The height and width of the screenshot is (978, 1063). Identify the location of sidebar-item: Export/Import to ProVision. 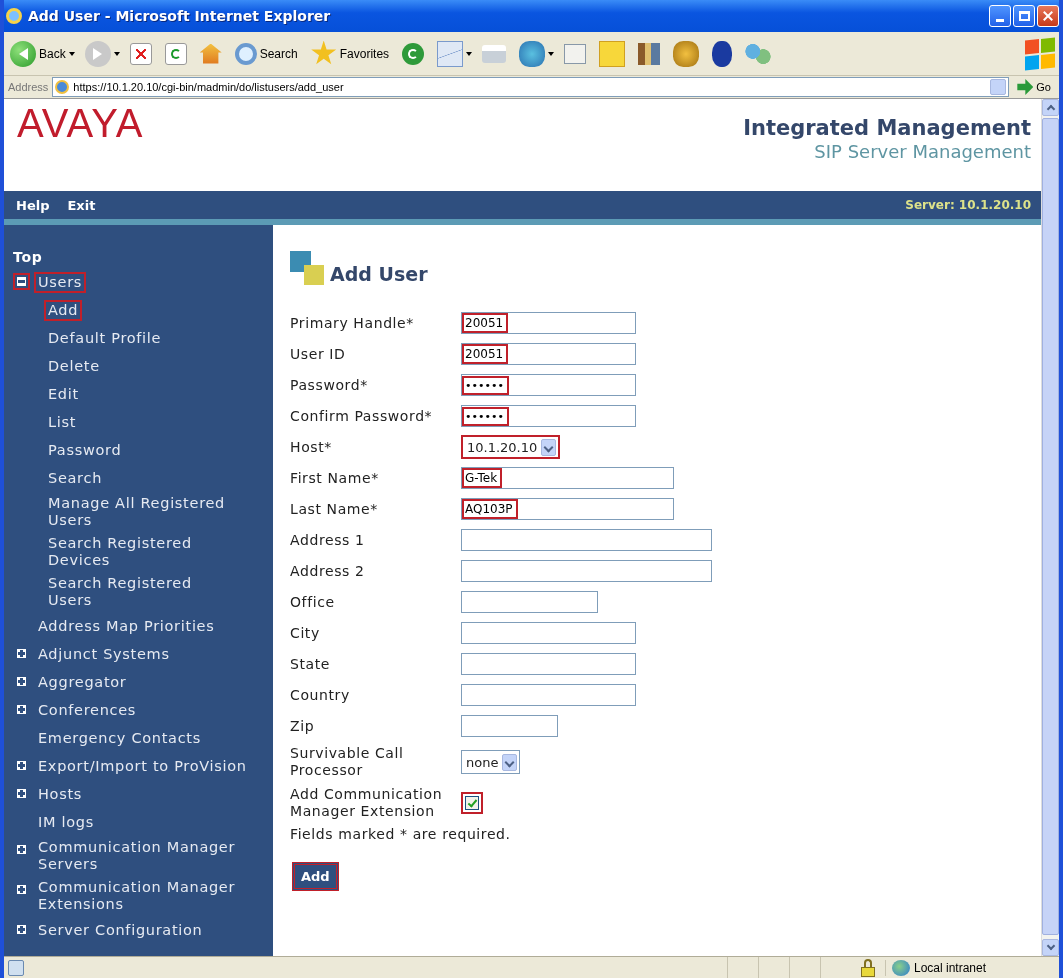
(142, 766).